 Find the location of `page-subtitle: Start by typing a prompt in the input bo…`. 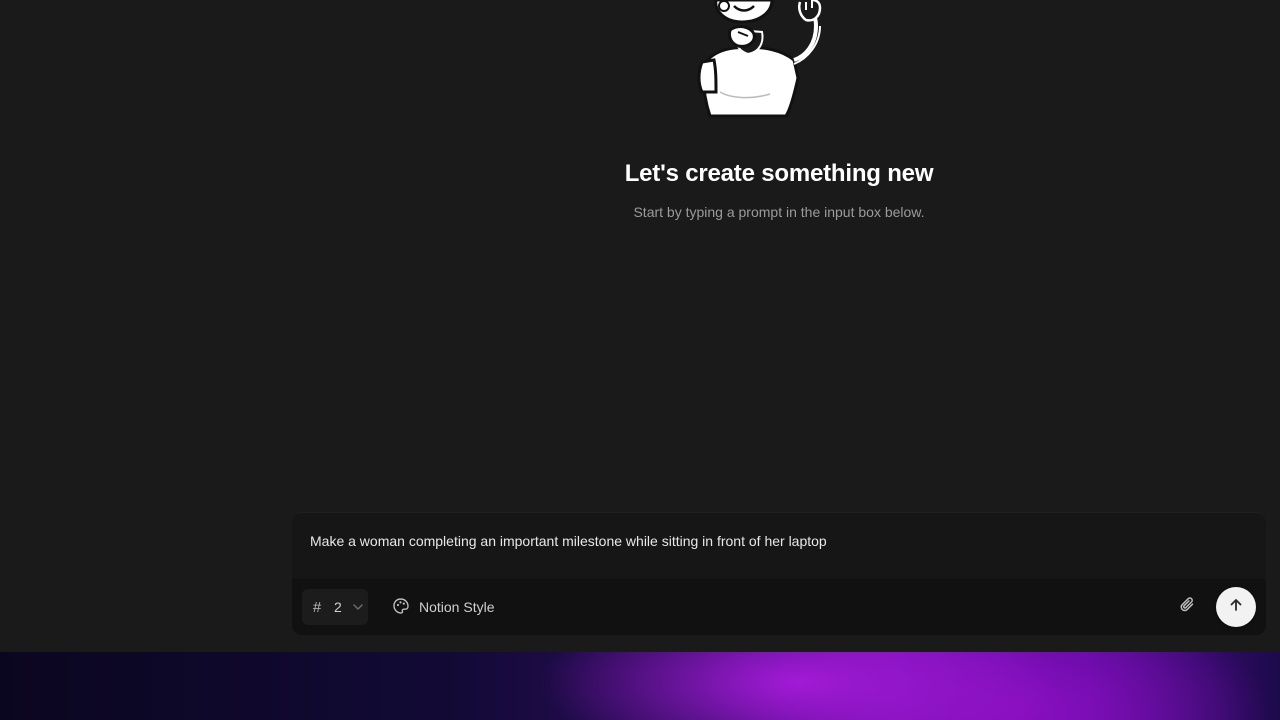

page-subtitle: Start by typing a prompt in the input bo… is located at coordinates (779, 212).